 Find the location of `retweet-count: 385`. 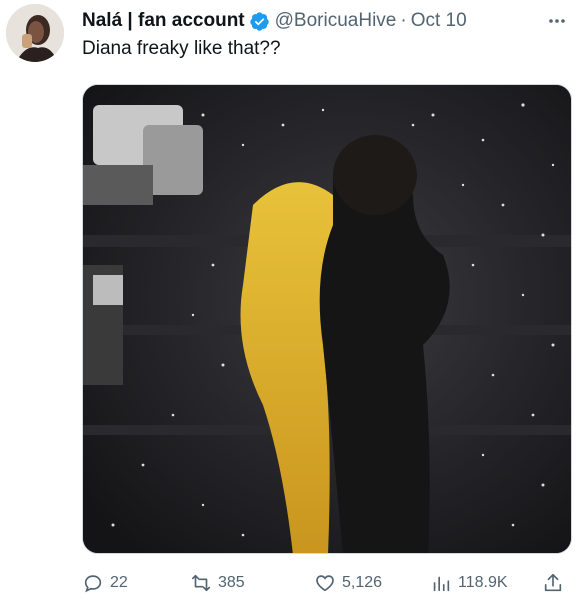

retweet-count: 385 is located at coordinates (231, 582).